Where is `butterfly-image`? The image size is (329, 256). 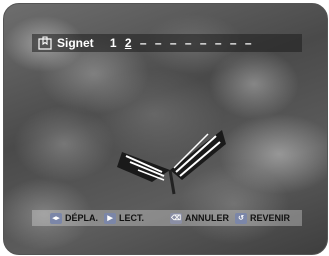
butterfly-image is located at coordinates (171, 162).